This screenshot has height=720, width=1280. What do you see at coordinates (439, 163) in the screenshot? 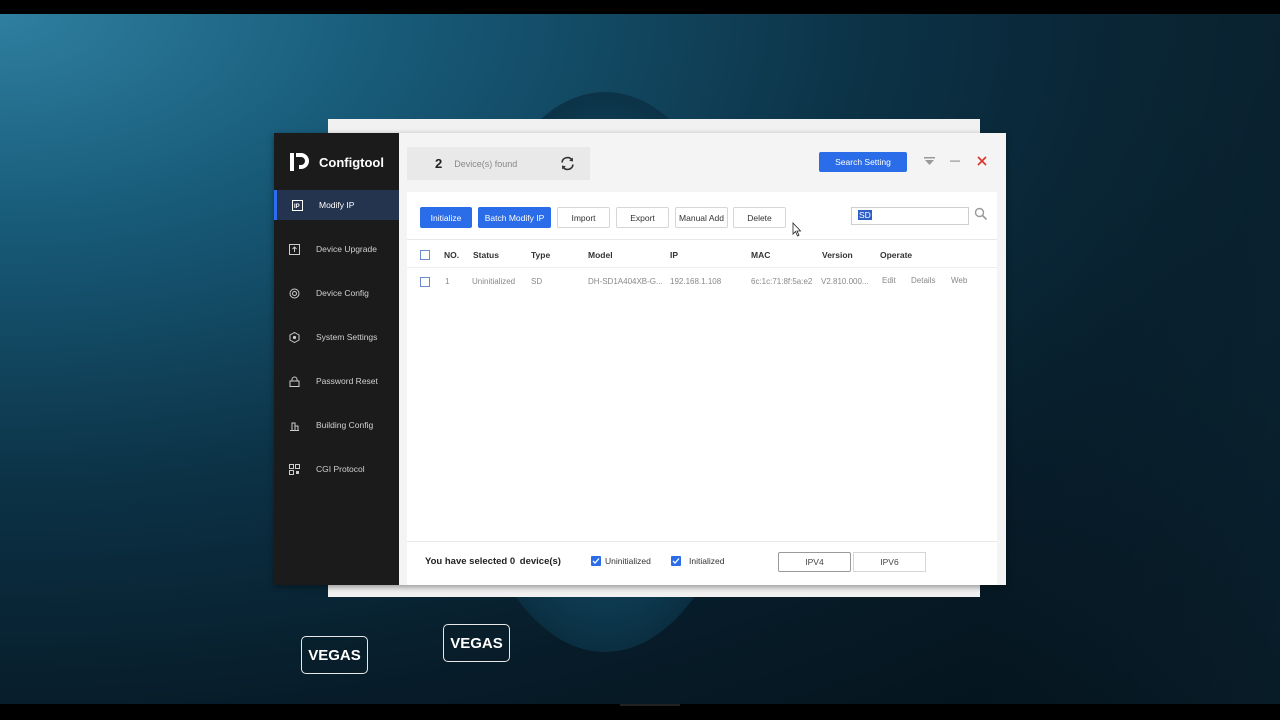
I see `device-count: 2` at bounding box center [439, 163].